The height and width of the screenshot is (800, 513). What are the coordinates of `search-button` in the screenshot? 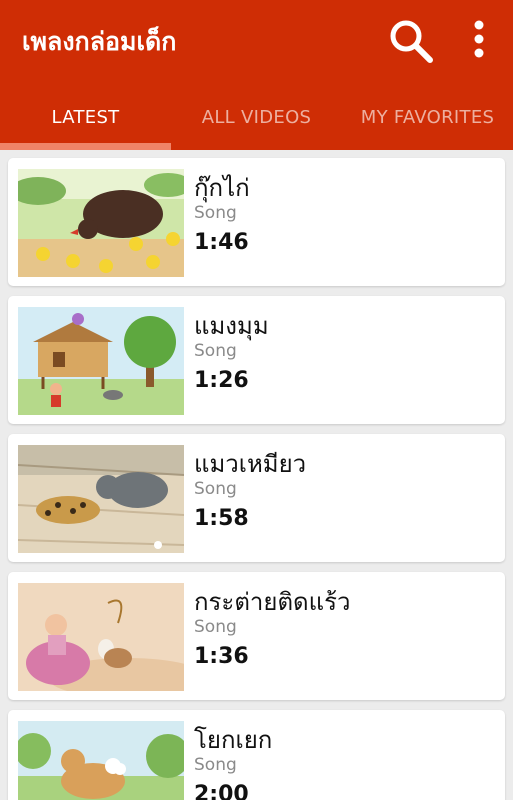 It's located at (411, 41).